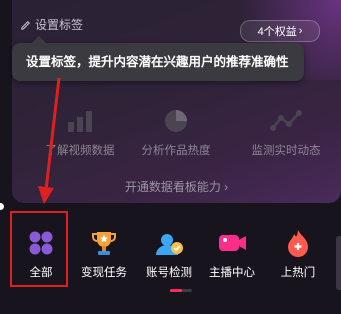  Describe the element at coordinates (176, 121) in the screenshot. I see `pie-chart-icon` at that location.